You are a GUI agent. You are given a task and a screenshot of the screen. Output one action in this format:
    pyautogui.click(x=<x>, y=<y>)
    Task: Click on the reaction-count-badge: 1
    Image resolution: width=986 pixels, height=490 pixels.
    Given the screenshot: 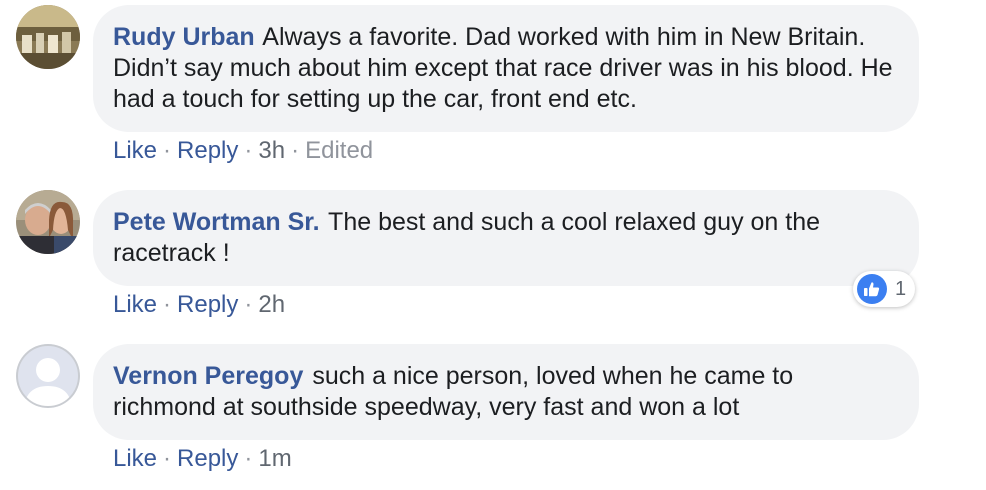 What is the action you would take?
    pyautogui.click(x=884, y=289)
    